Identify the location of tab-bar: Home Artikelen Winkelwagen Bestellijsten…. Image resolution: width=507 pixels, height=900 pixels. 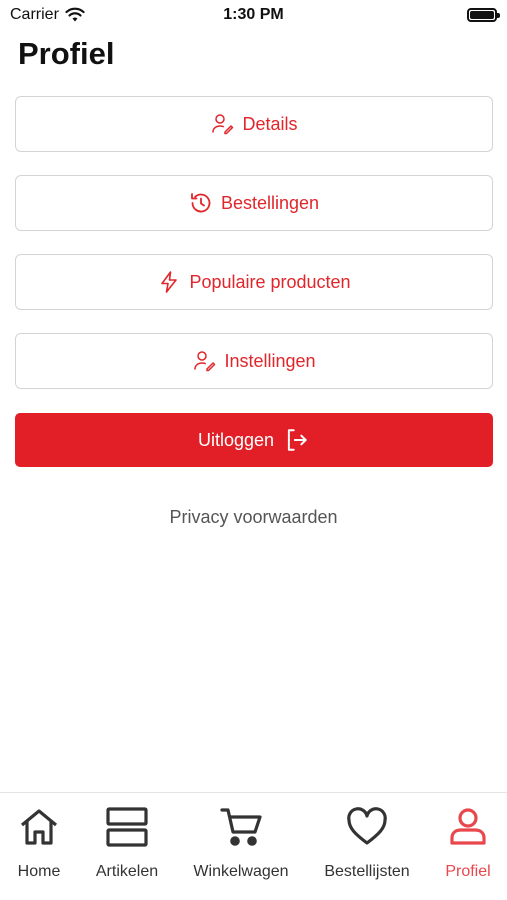
(253, 846).